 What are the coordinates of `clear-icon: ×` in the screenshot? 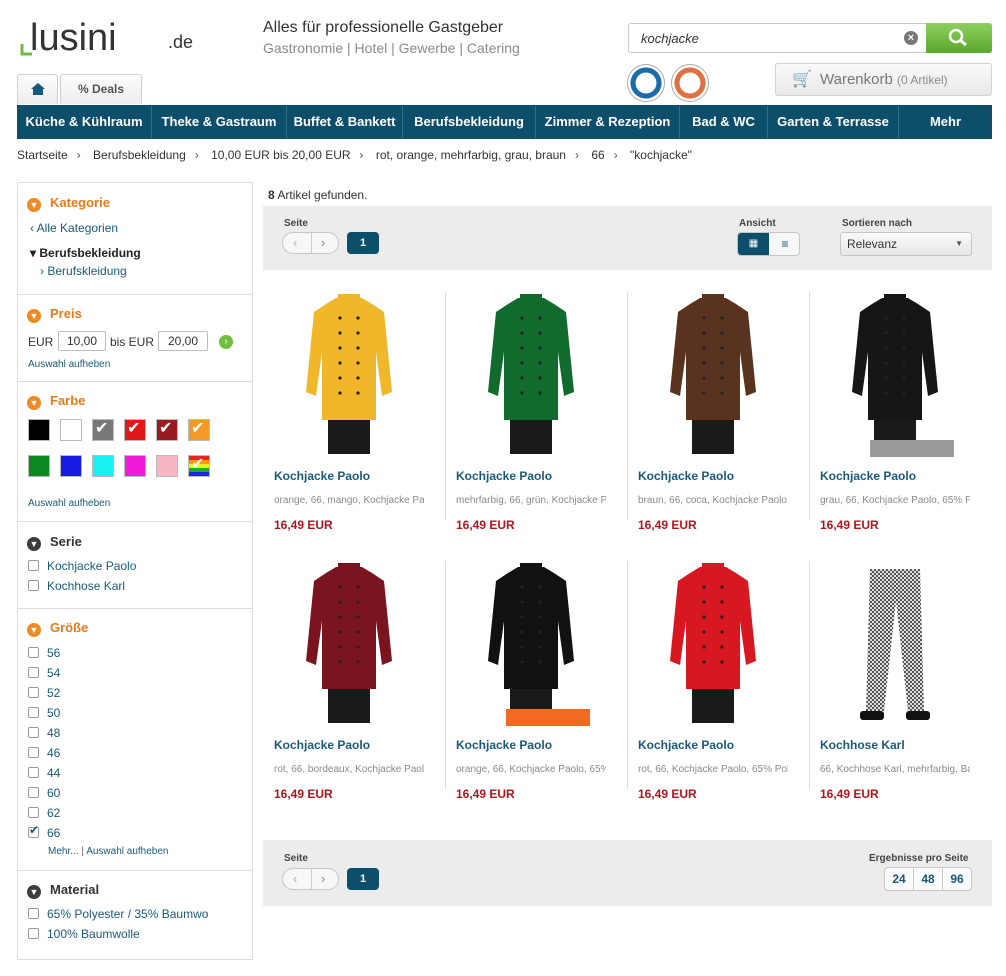 It's located at (911, 38).